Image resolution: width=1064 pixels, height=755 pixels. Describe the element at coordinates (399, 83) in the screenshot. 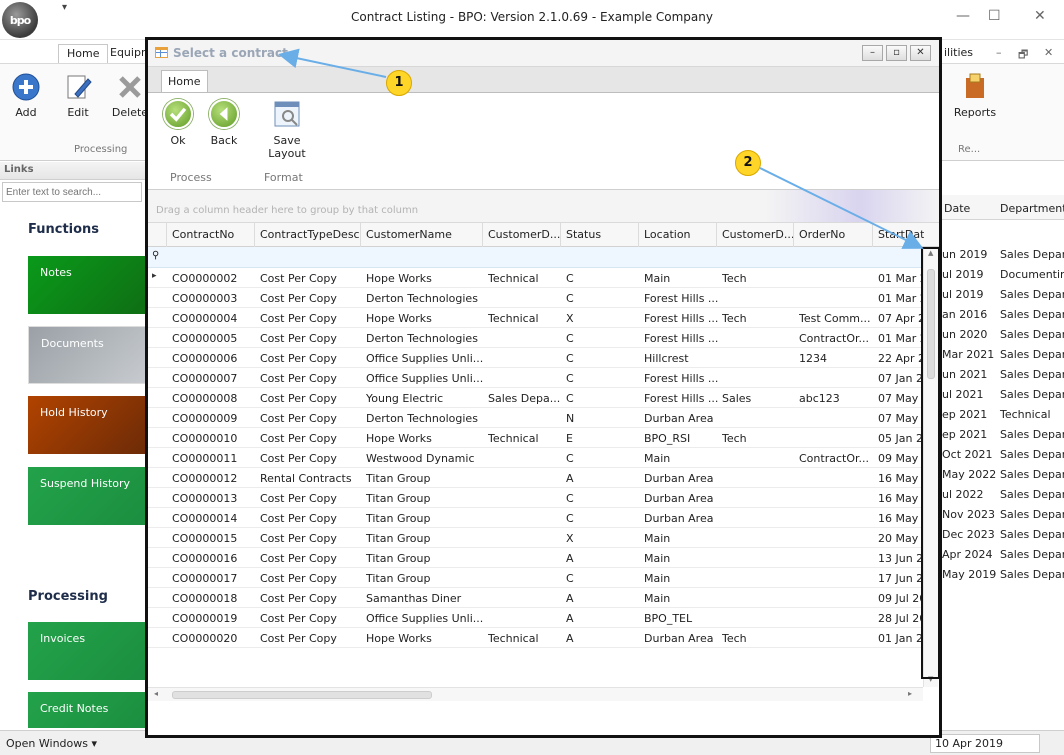

I see `annotation-badge-1: 1` at that location.